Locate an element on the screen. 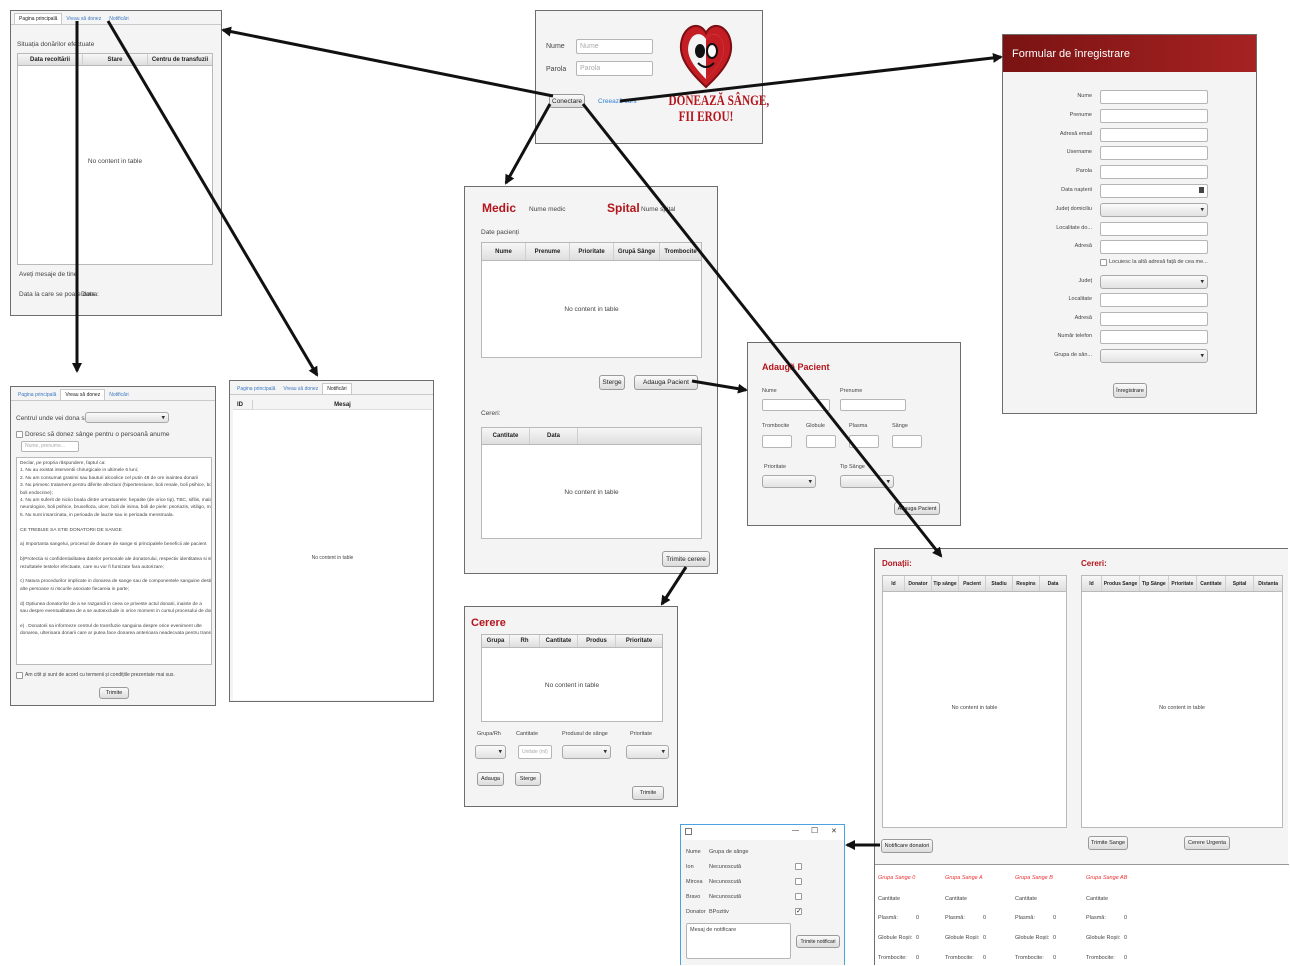 The height and width of the screenshot is (966, 1290). col-patient: Pacient is located at coordinates (972, 583).